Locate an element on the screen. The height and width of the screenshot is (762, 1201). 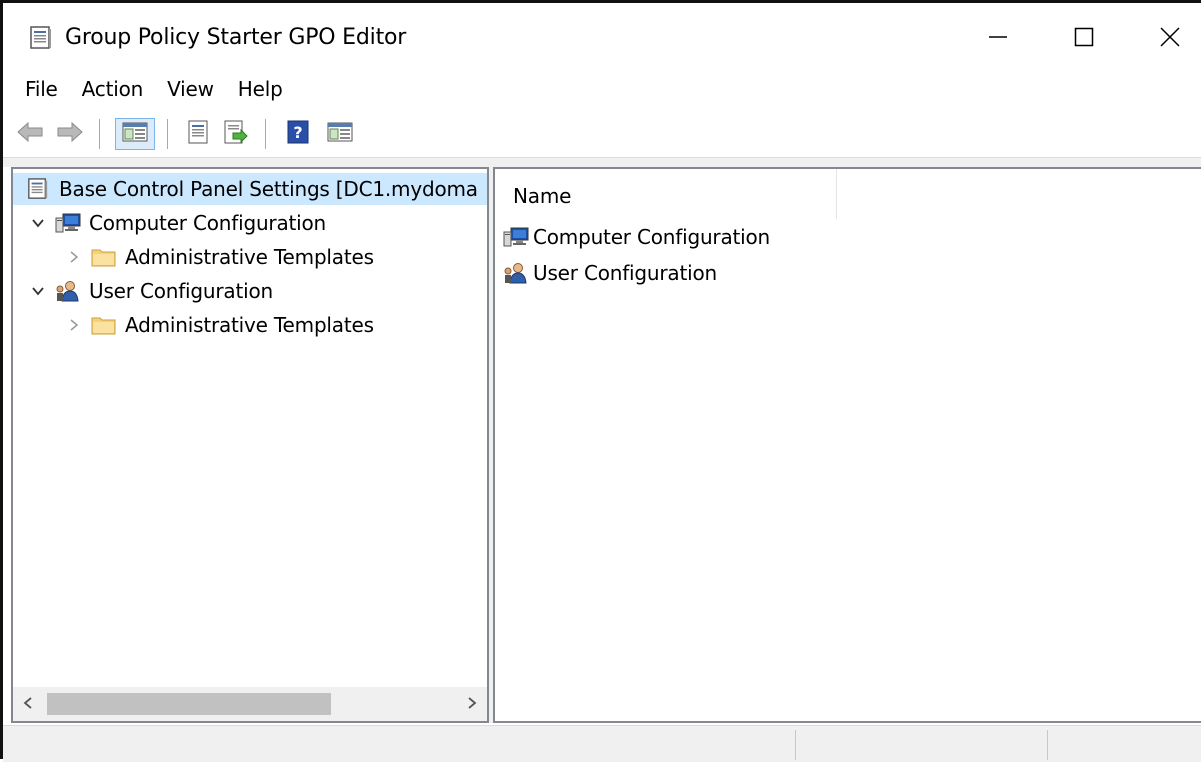
chevron-left-icon is located at coordinates (28, 704).